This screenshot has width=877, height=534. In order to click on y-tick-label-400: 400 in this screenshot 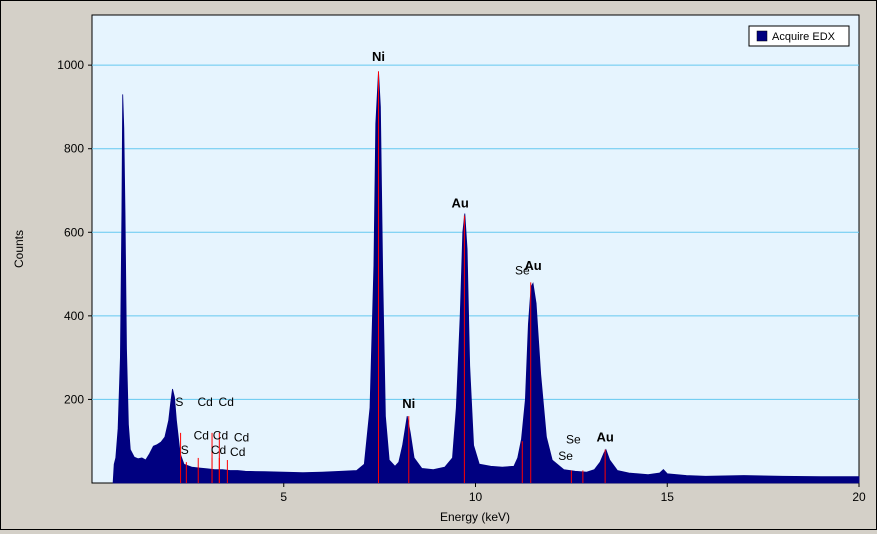, I will do `click(74, 316)`.